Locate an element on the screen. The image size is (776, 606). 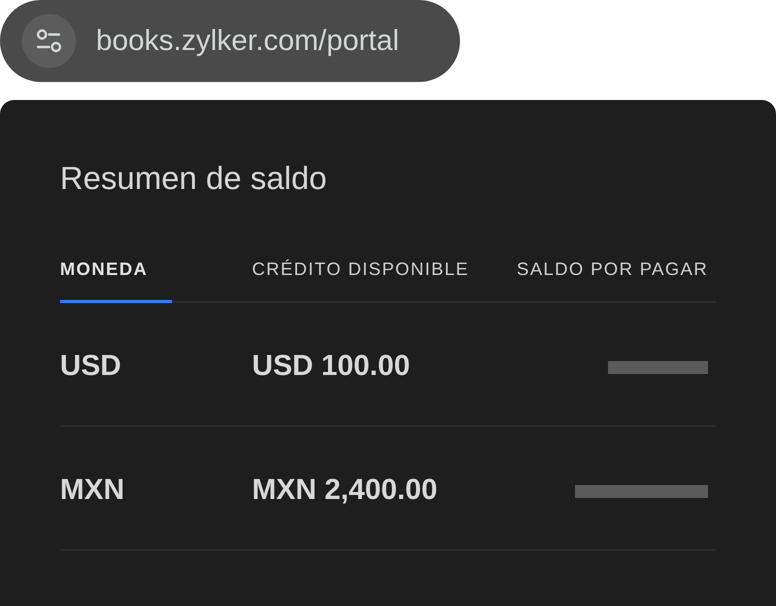
currency-cell-text: USD is located at coordinates (91, 366).